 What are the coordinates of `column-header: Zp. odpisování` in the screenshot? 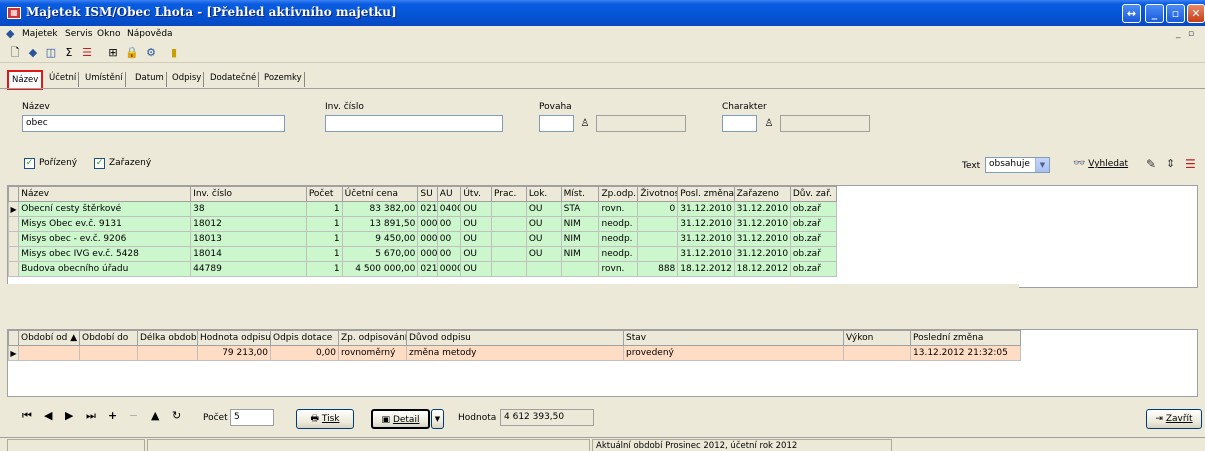 It's located at (372, 338).